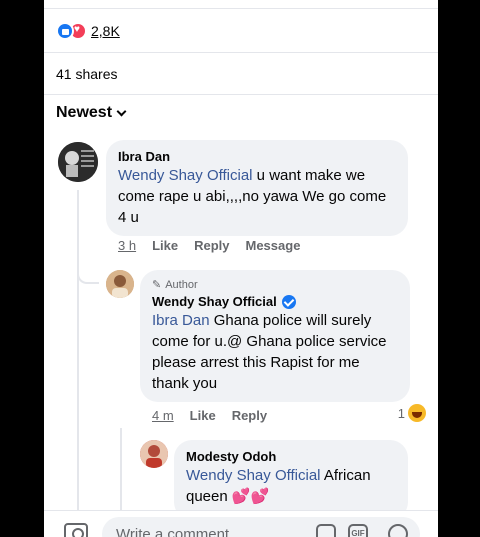 Image resolution: width=480 pixels, height=537 pixels. I want to click on shares-count: 41 shares, so click(86, 74).